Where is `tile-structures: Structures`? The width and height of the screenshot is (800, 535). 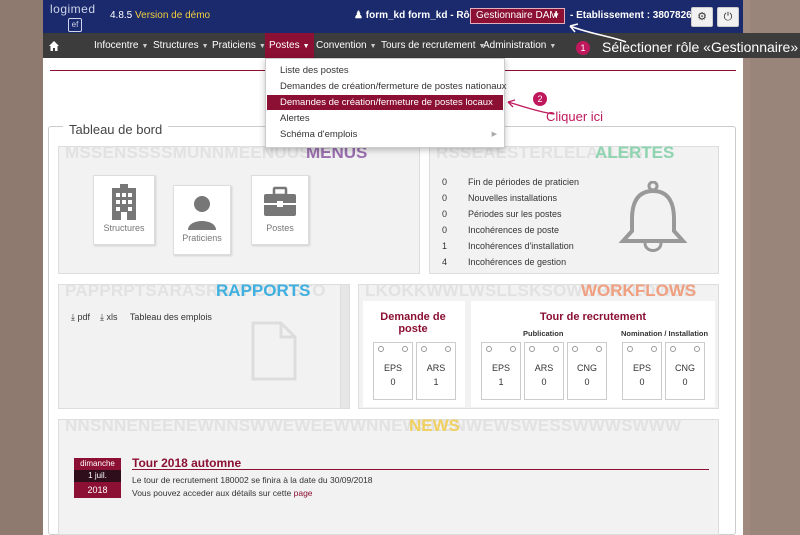
tile-structures: Structures is located at coordinates (124, 210).